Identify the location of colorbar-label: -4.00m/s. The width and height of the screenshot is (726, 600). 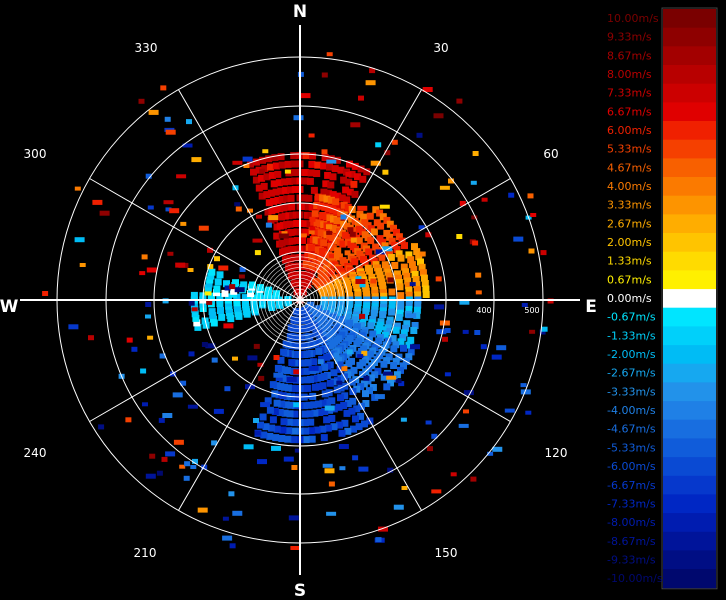
(631, 410).